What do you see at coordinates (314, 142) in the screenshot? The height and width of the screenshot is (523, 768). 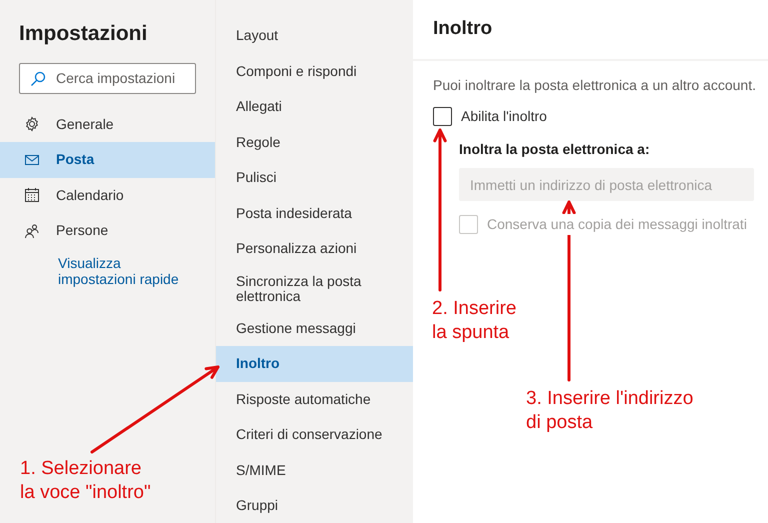 I see `menu-item: Regole` at bounding box center [314, 142].